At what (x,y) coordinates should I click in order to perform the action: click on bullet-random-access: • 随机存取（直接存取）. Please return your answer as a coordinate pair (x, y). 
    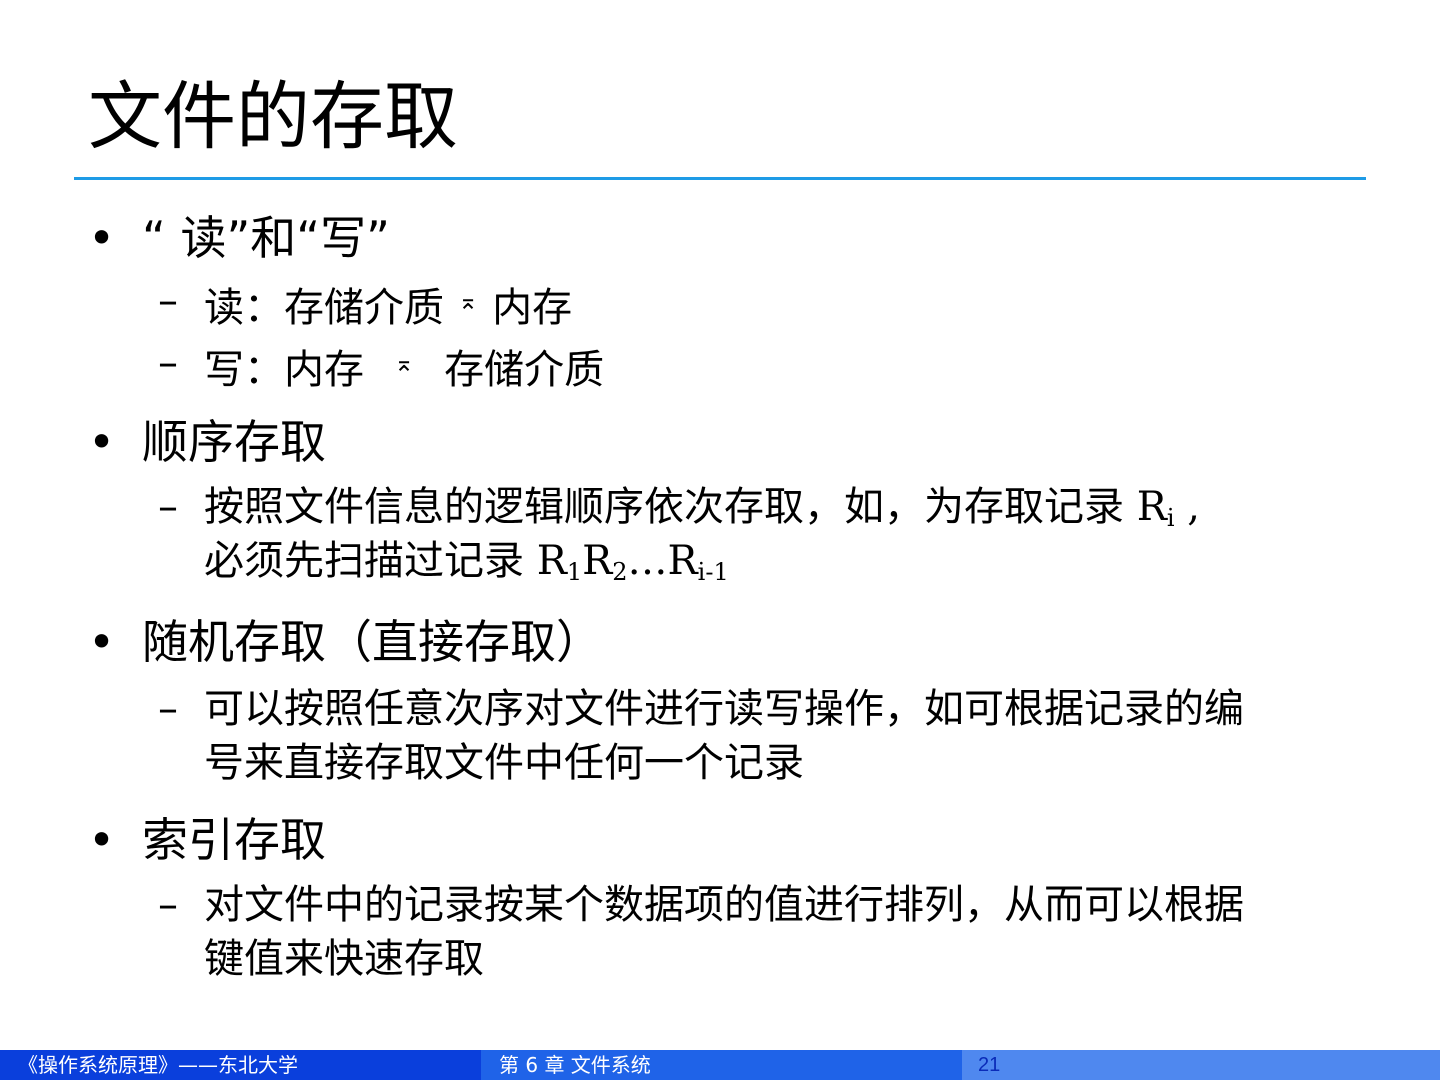
    Looking at the image, I should click on (345, 642).